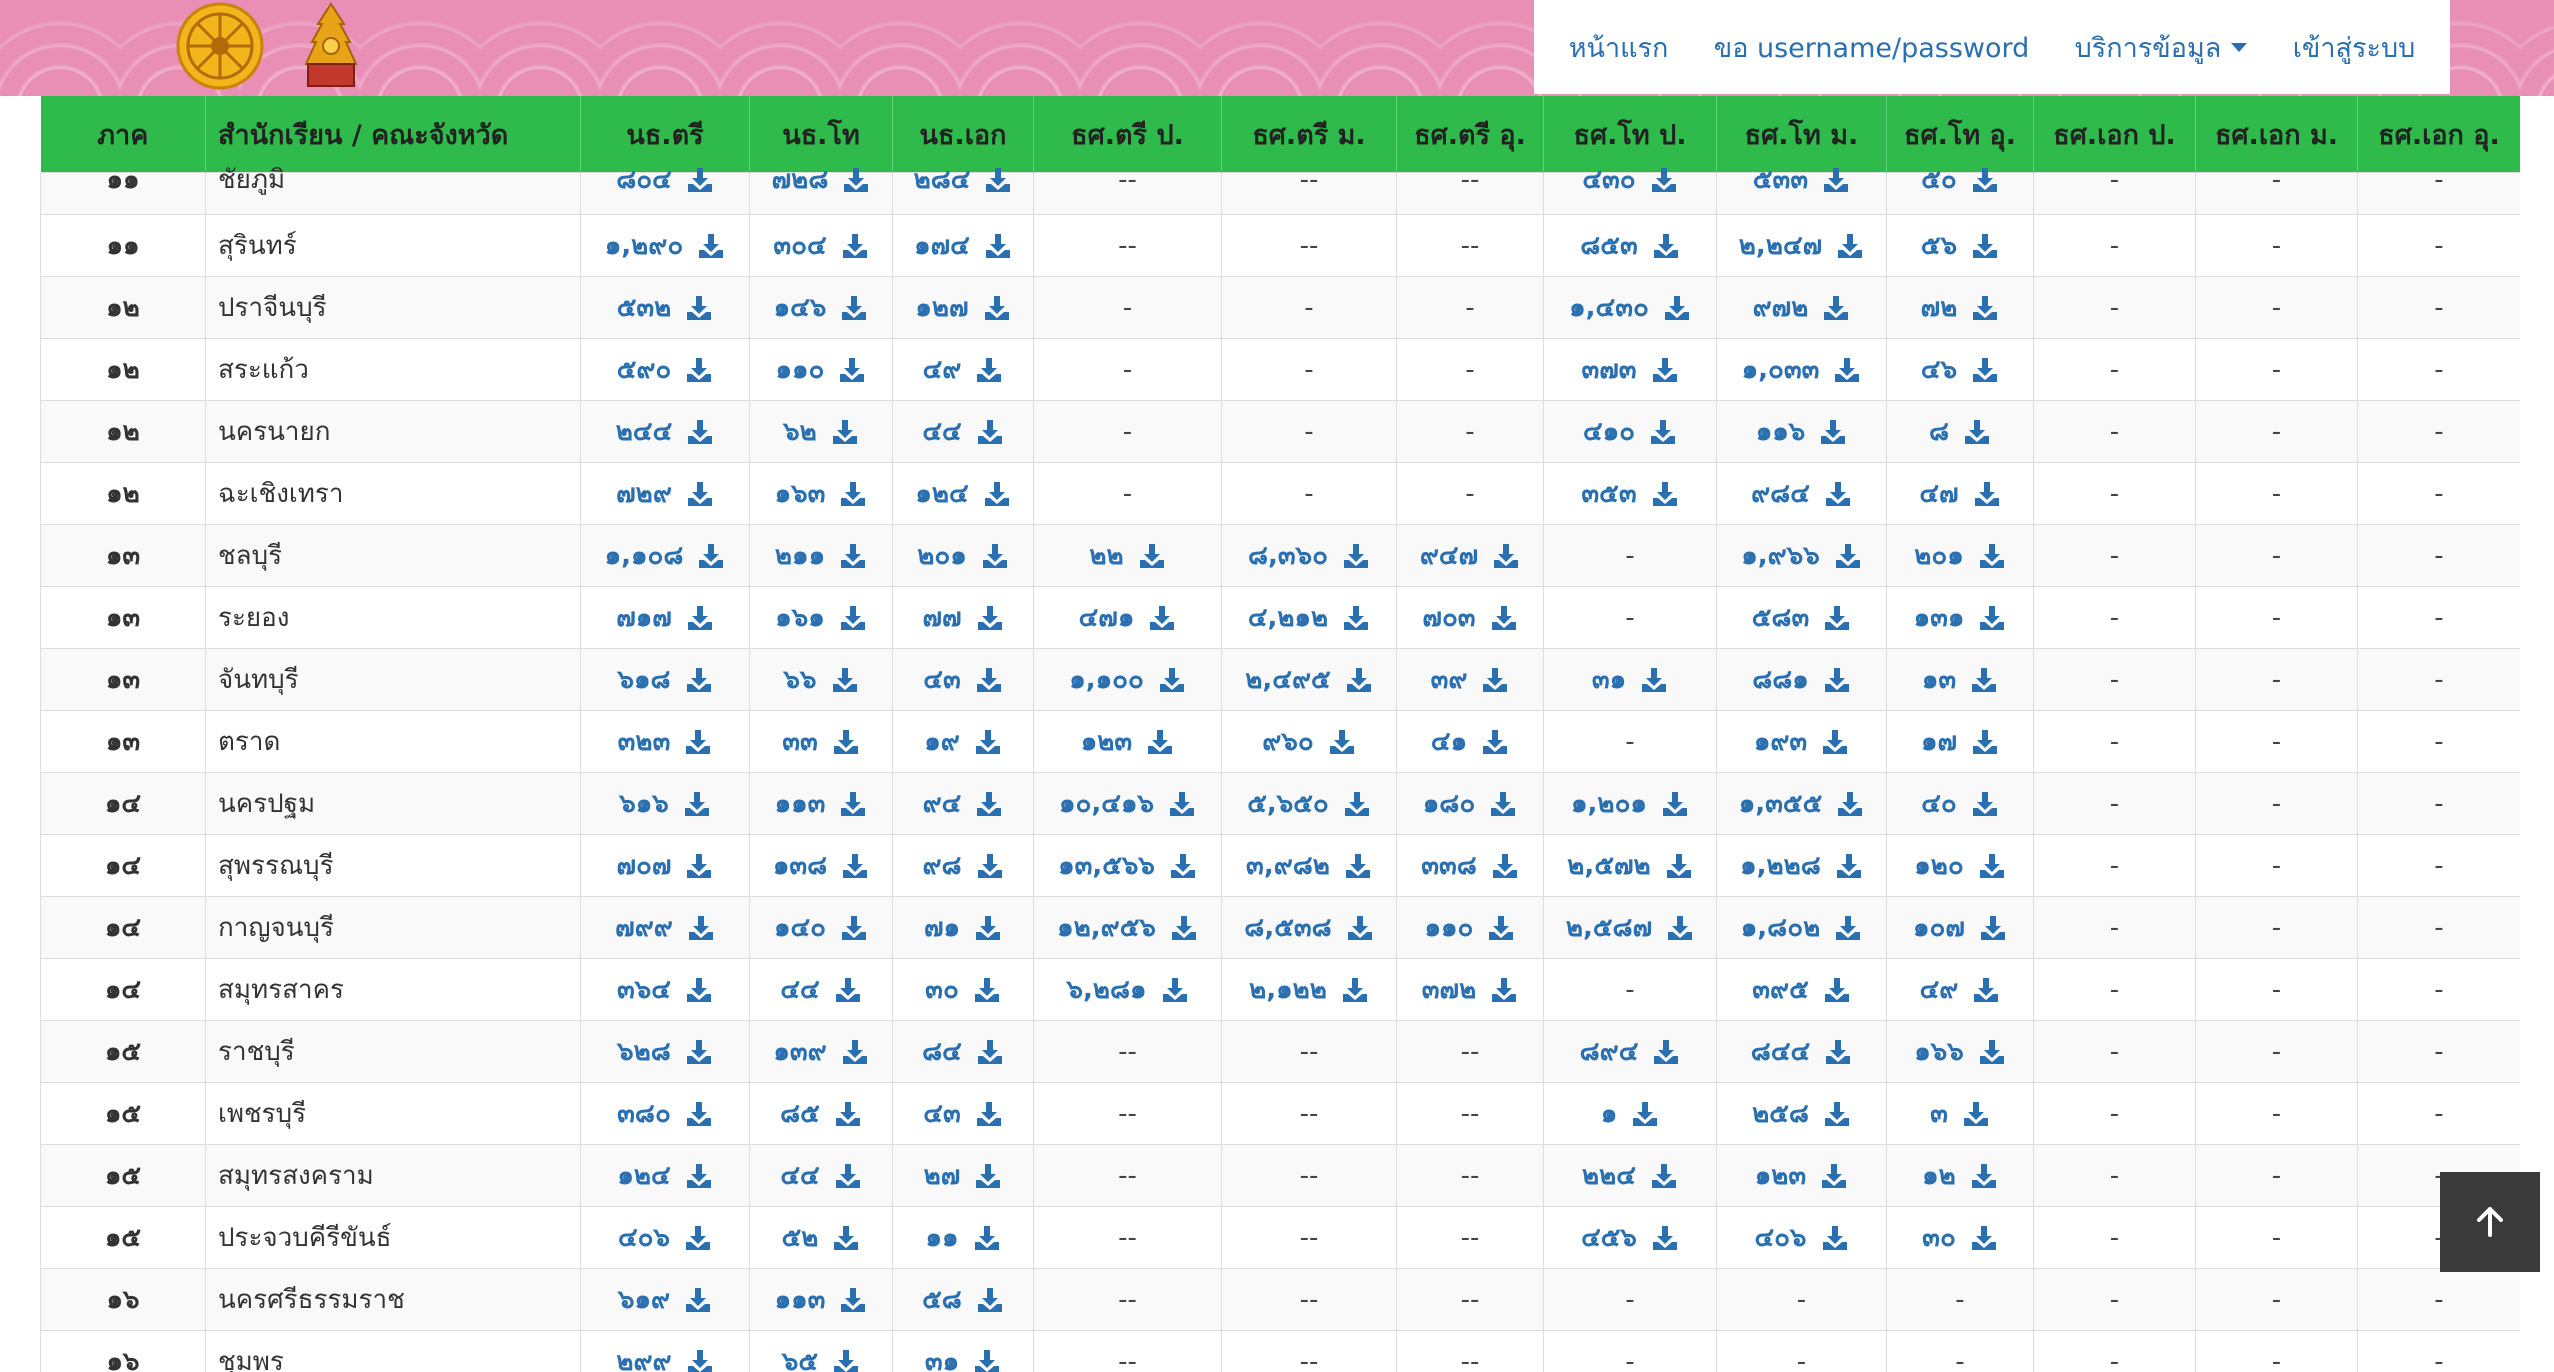 This screenshot has height=1372, width=2554. Describe the element at coordinates (821, 741) in the screenshot. I see `download-link: ๓๓` at that location.